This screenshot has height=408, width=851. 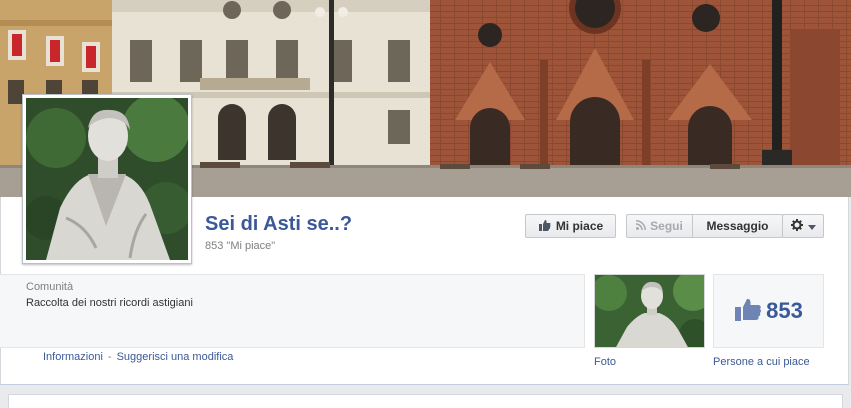 I want to click on timeline-edge, so click(x=425, y=397).